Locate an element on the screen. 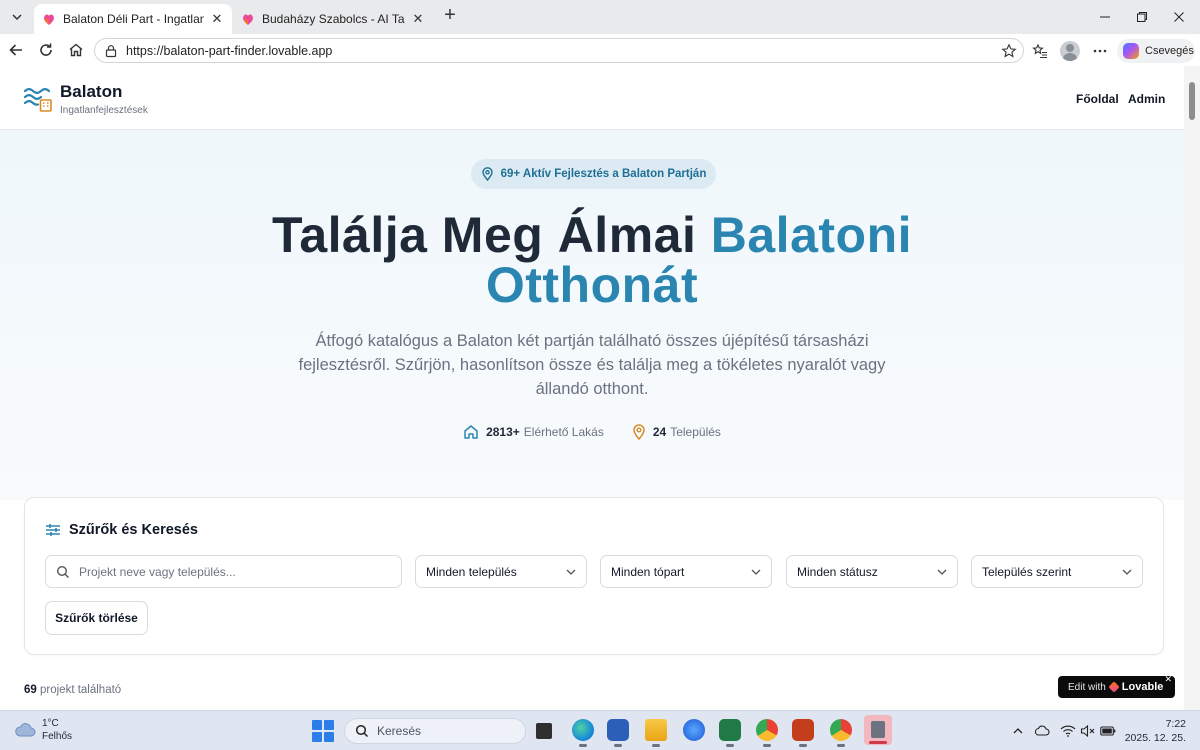 This screenshot has height=750, width=1200. stat-value: 2813+ is located at coordinates (503, 432).